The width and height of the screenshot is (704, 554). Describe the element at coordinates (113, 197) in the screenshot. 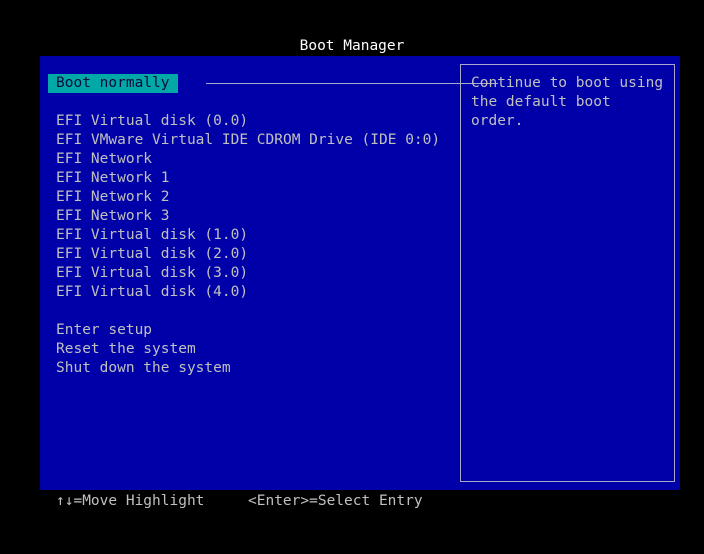

I see `menu-item-efi-network-2: EFI Network 2` at that location.